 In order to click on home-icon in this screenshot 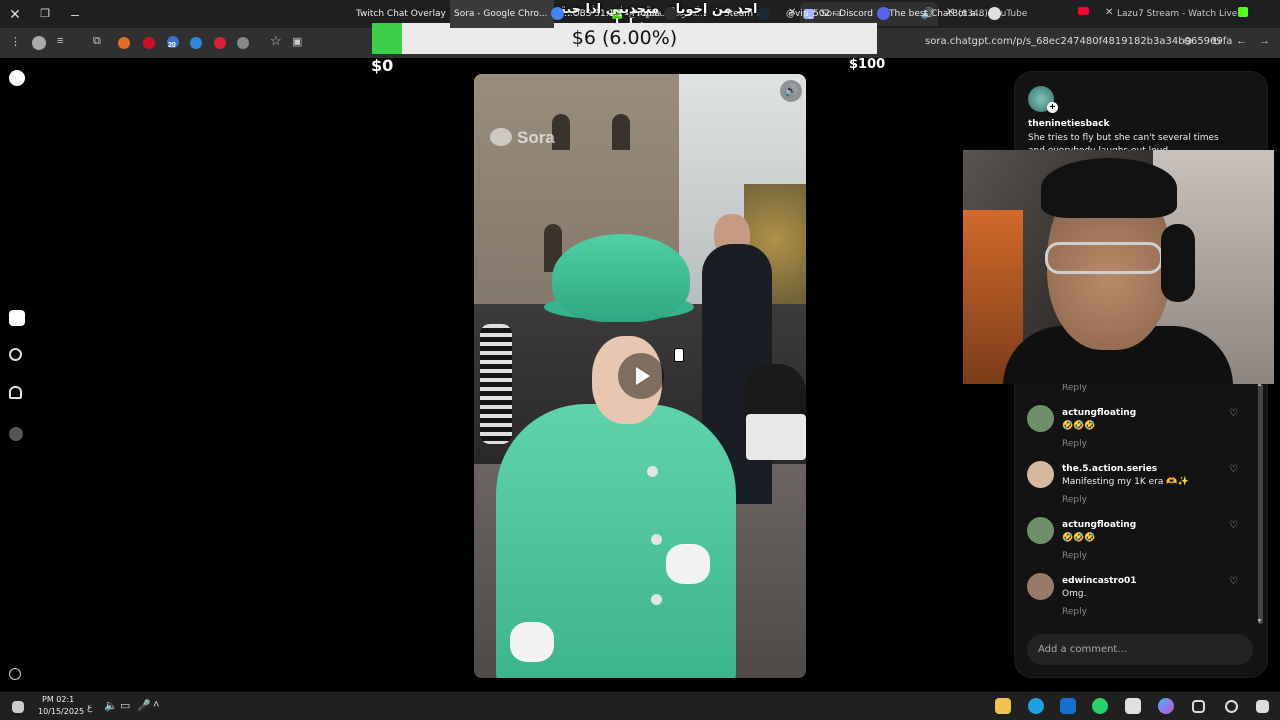, I will do `click(17, 318)`.